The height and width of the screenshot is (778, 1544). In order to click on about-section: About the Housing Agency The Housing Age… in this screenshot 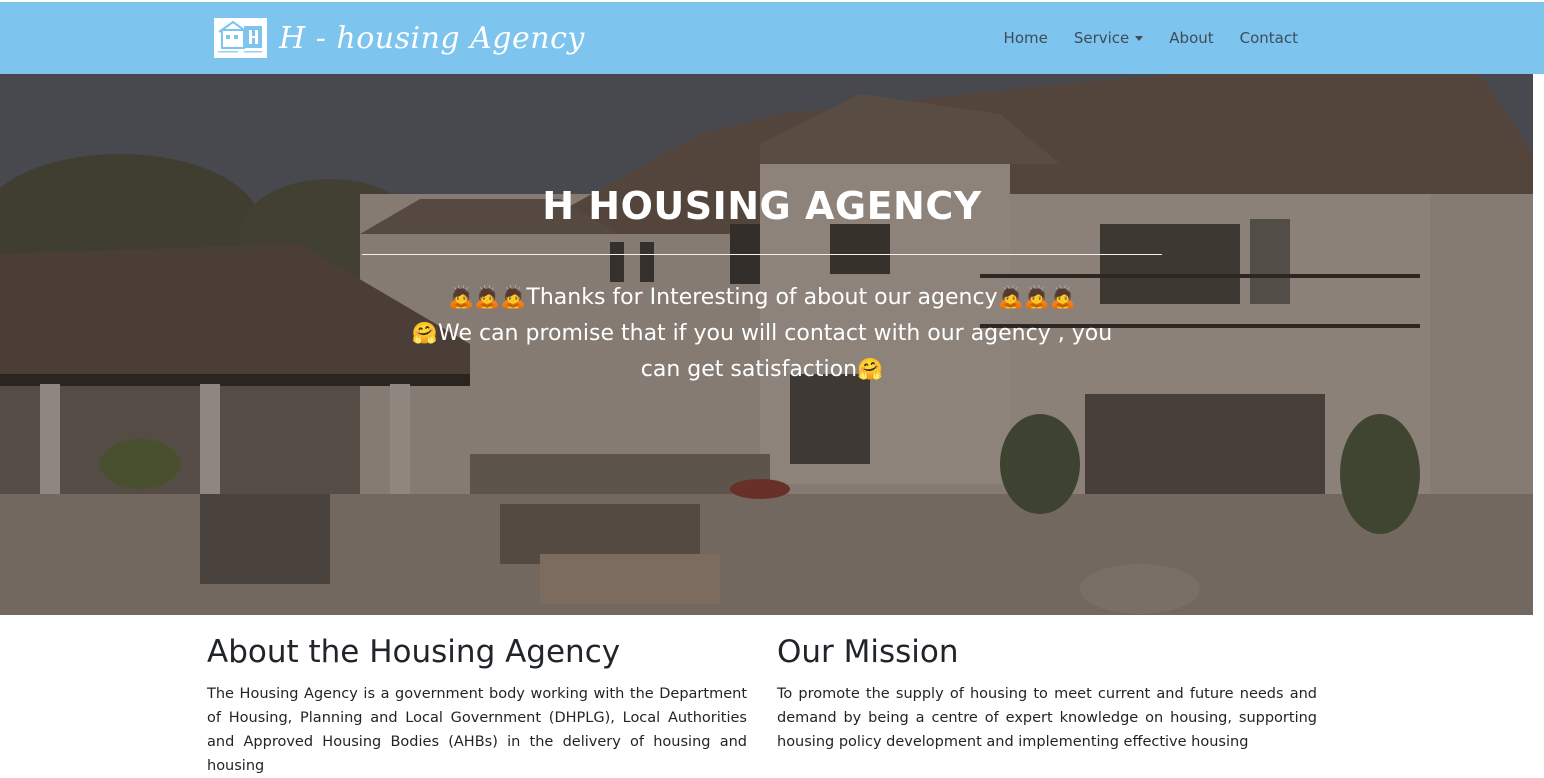, I will do `click(477, 704)`.